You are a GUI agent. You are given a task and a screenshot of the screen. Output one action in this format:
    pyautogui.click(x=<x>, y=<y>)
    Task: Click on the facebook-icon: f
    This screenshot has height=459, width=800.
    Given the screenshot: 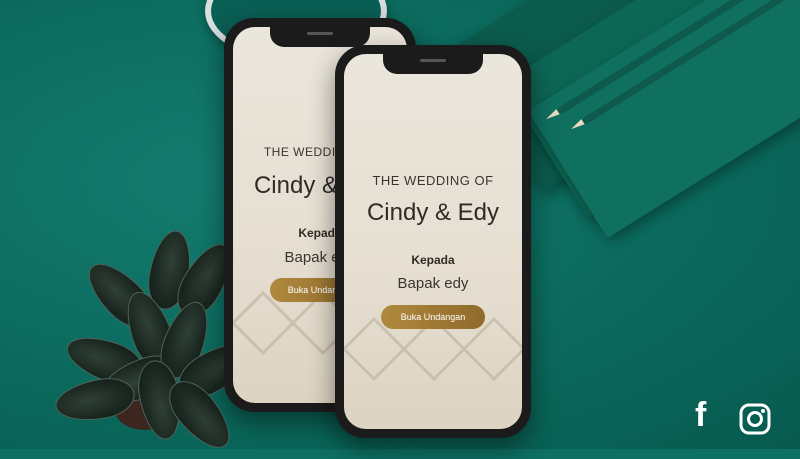 What is the action you would take?
    pyautogui.click(x=700, y=415)
    